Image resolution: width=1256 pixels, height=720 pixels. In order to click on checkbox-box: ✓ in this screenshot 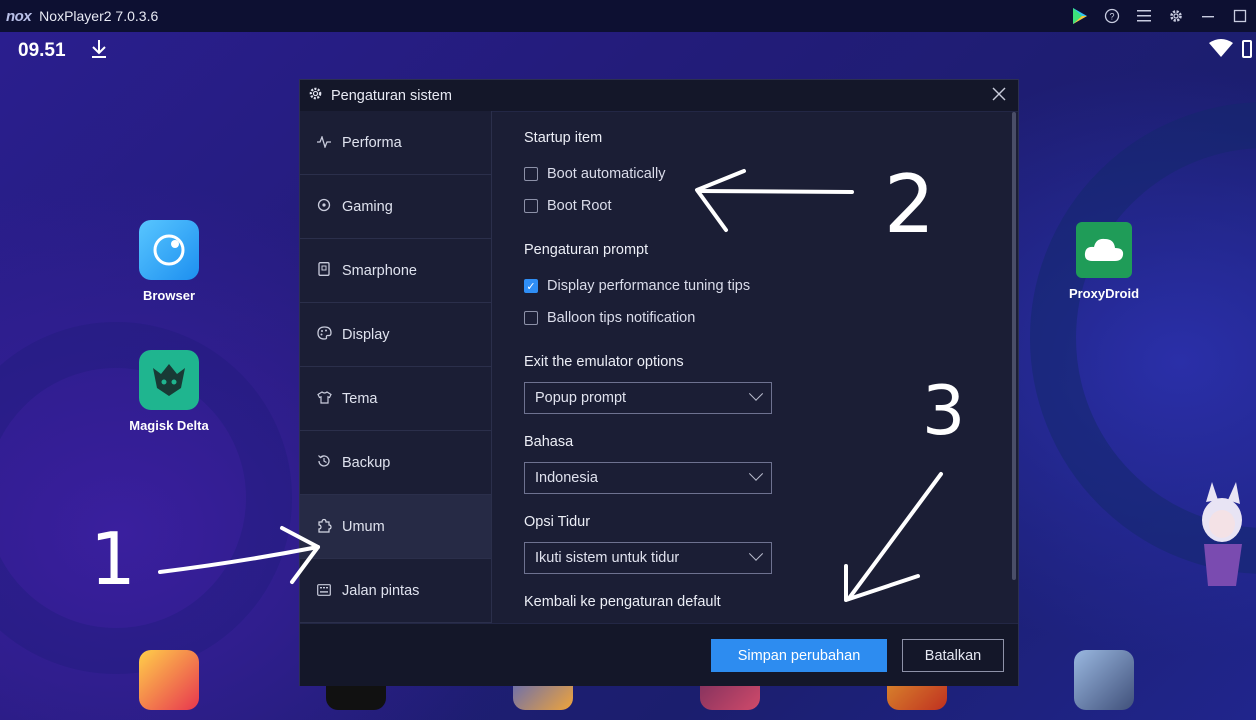, I will do `click(531, 286)`.